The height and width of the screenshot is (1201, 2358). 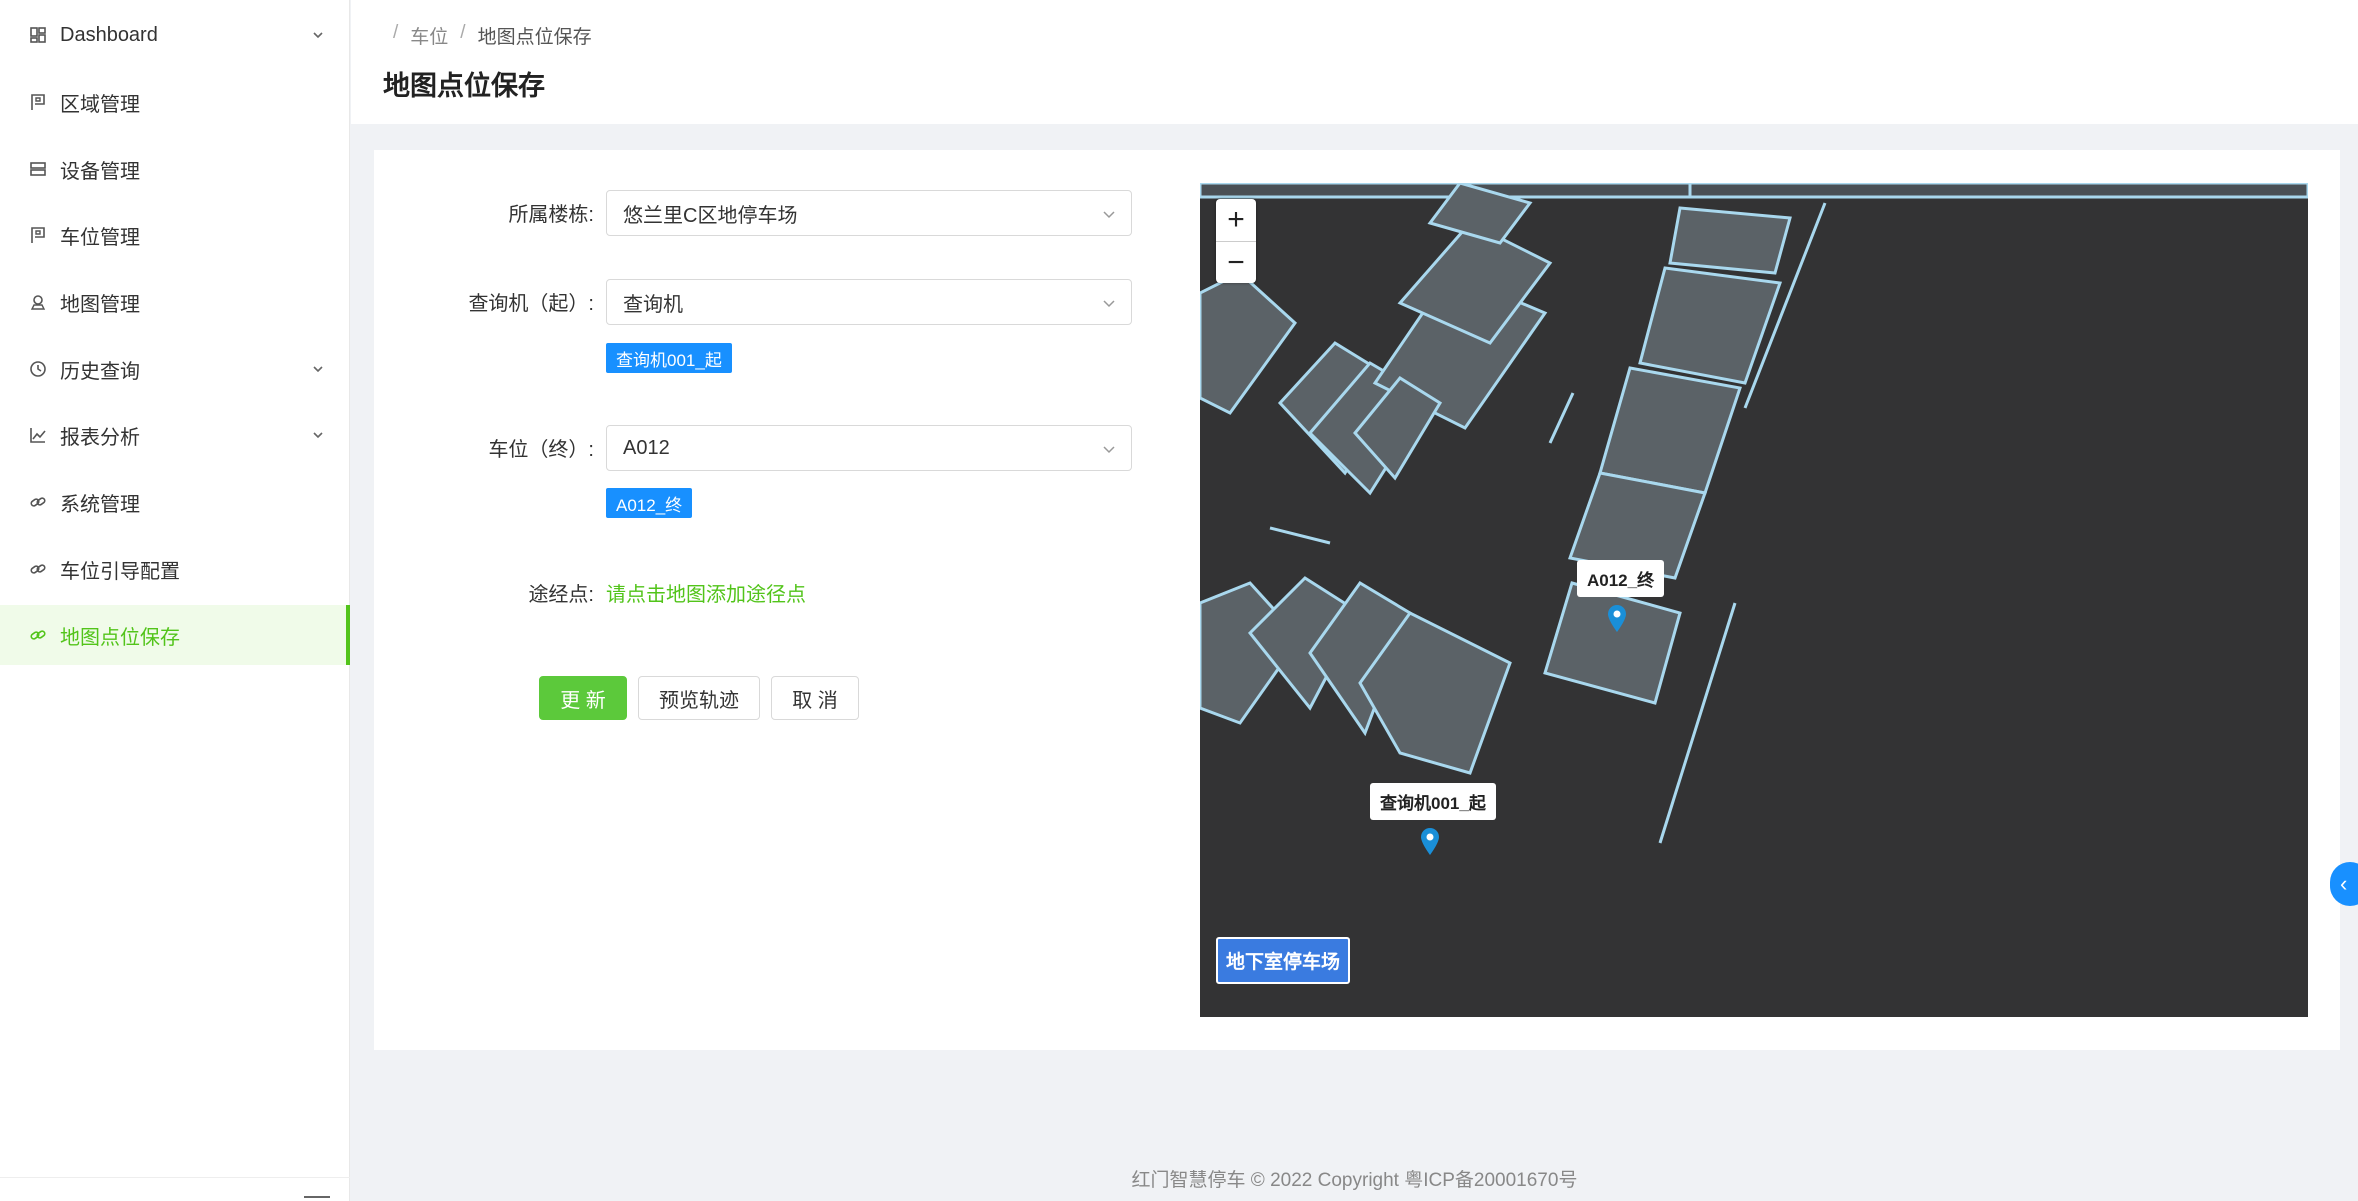 What do you see at coordinates (175, 1189) in the screenshot?
I see `sidebar-footer` at bounding box center [175, 1189].